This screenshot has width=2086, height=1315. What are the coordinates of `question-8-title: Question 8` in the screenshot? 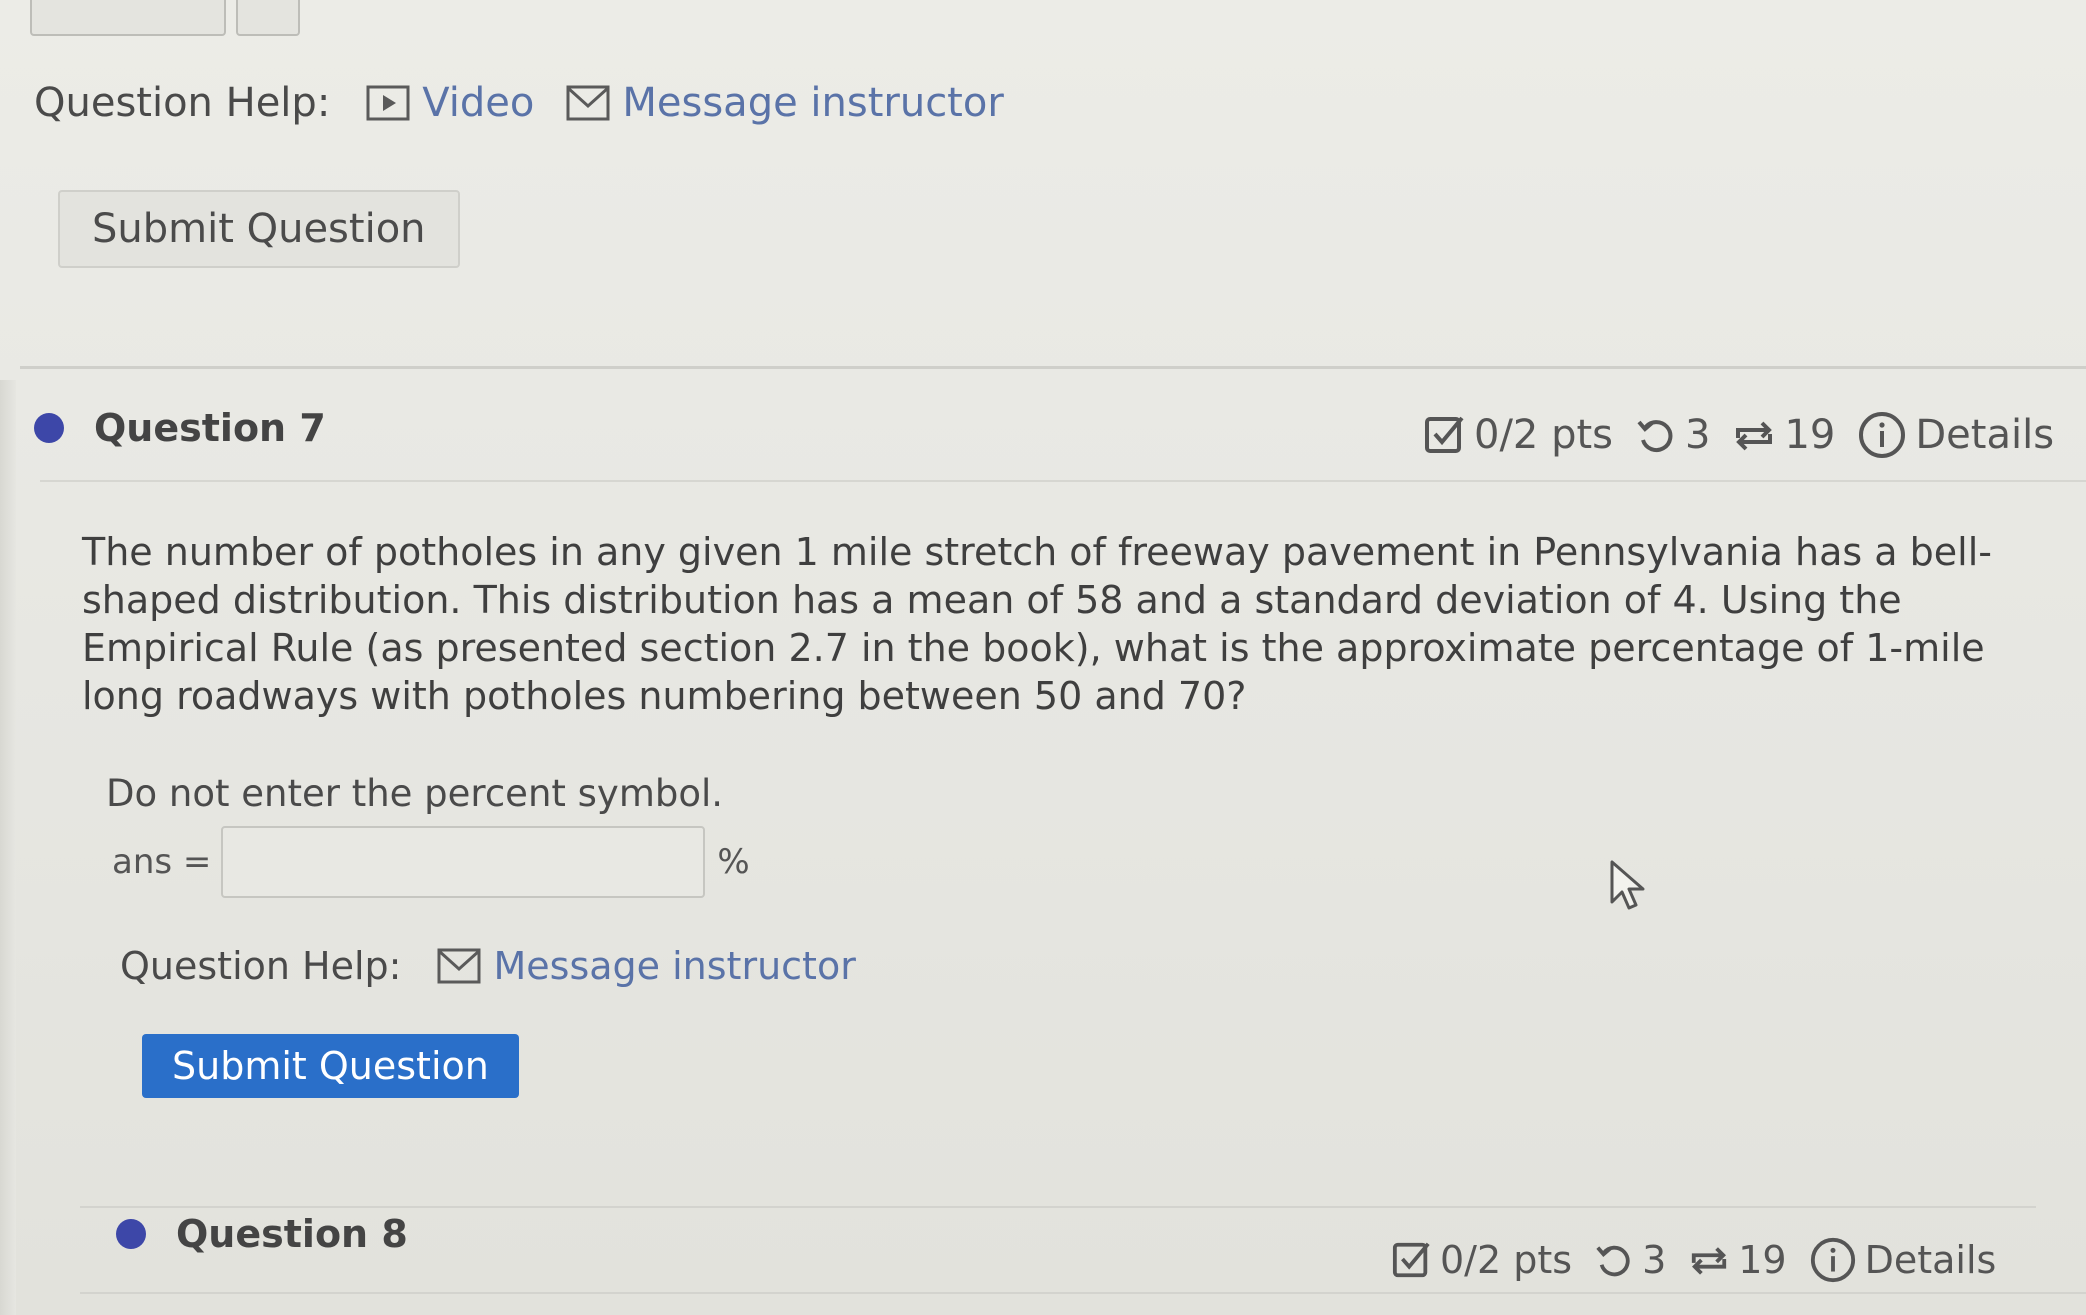 It's located at (292, 1234).